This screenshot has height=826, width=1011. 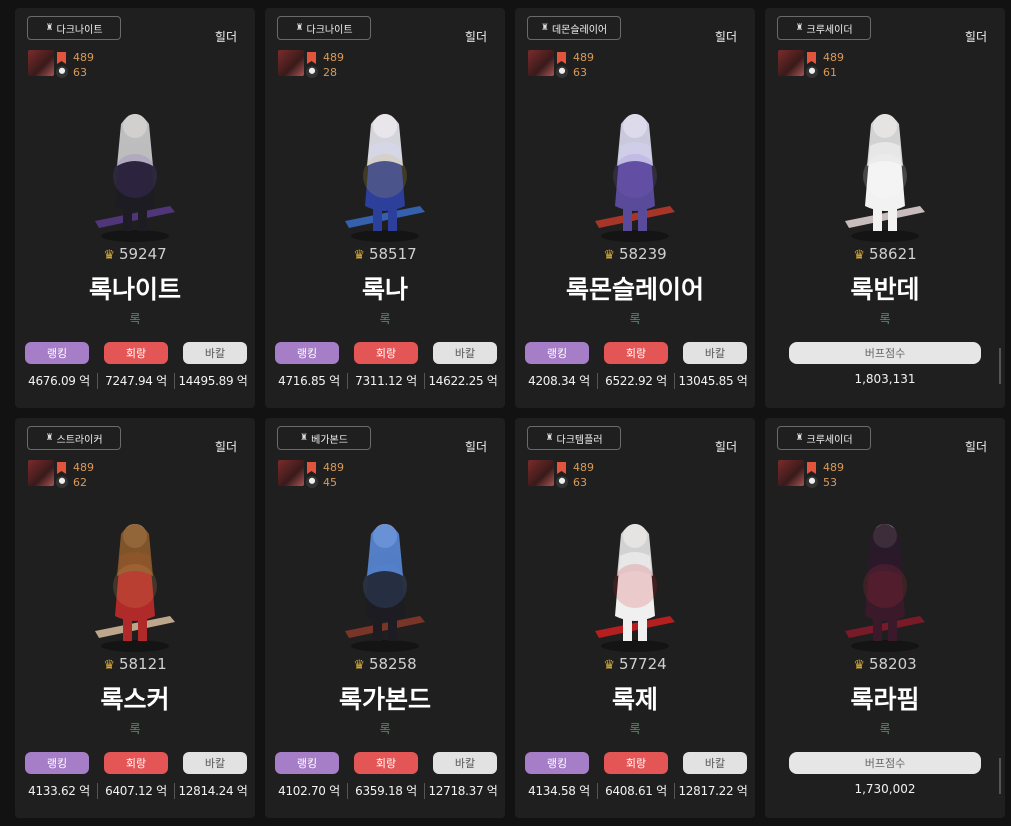 I want to click on corridor-damage: 6408.61 억, so click(x=636, y=791).